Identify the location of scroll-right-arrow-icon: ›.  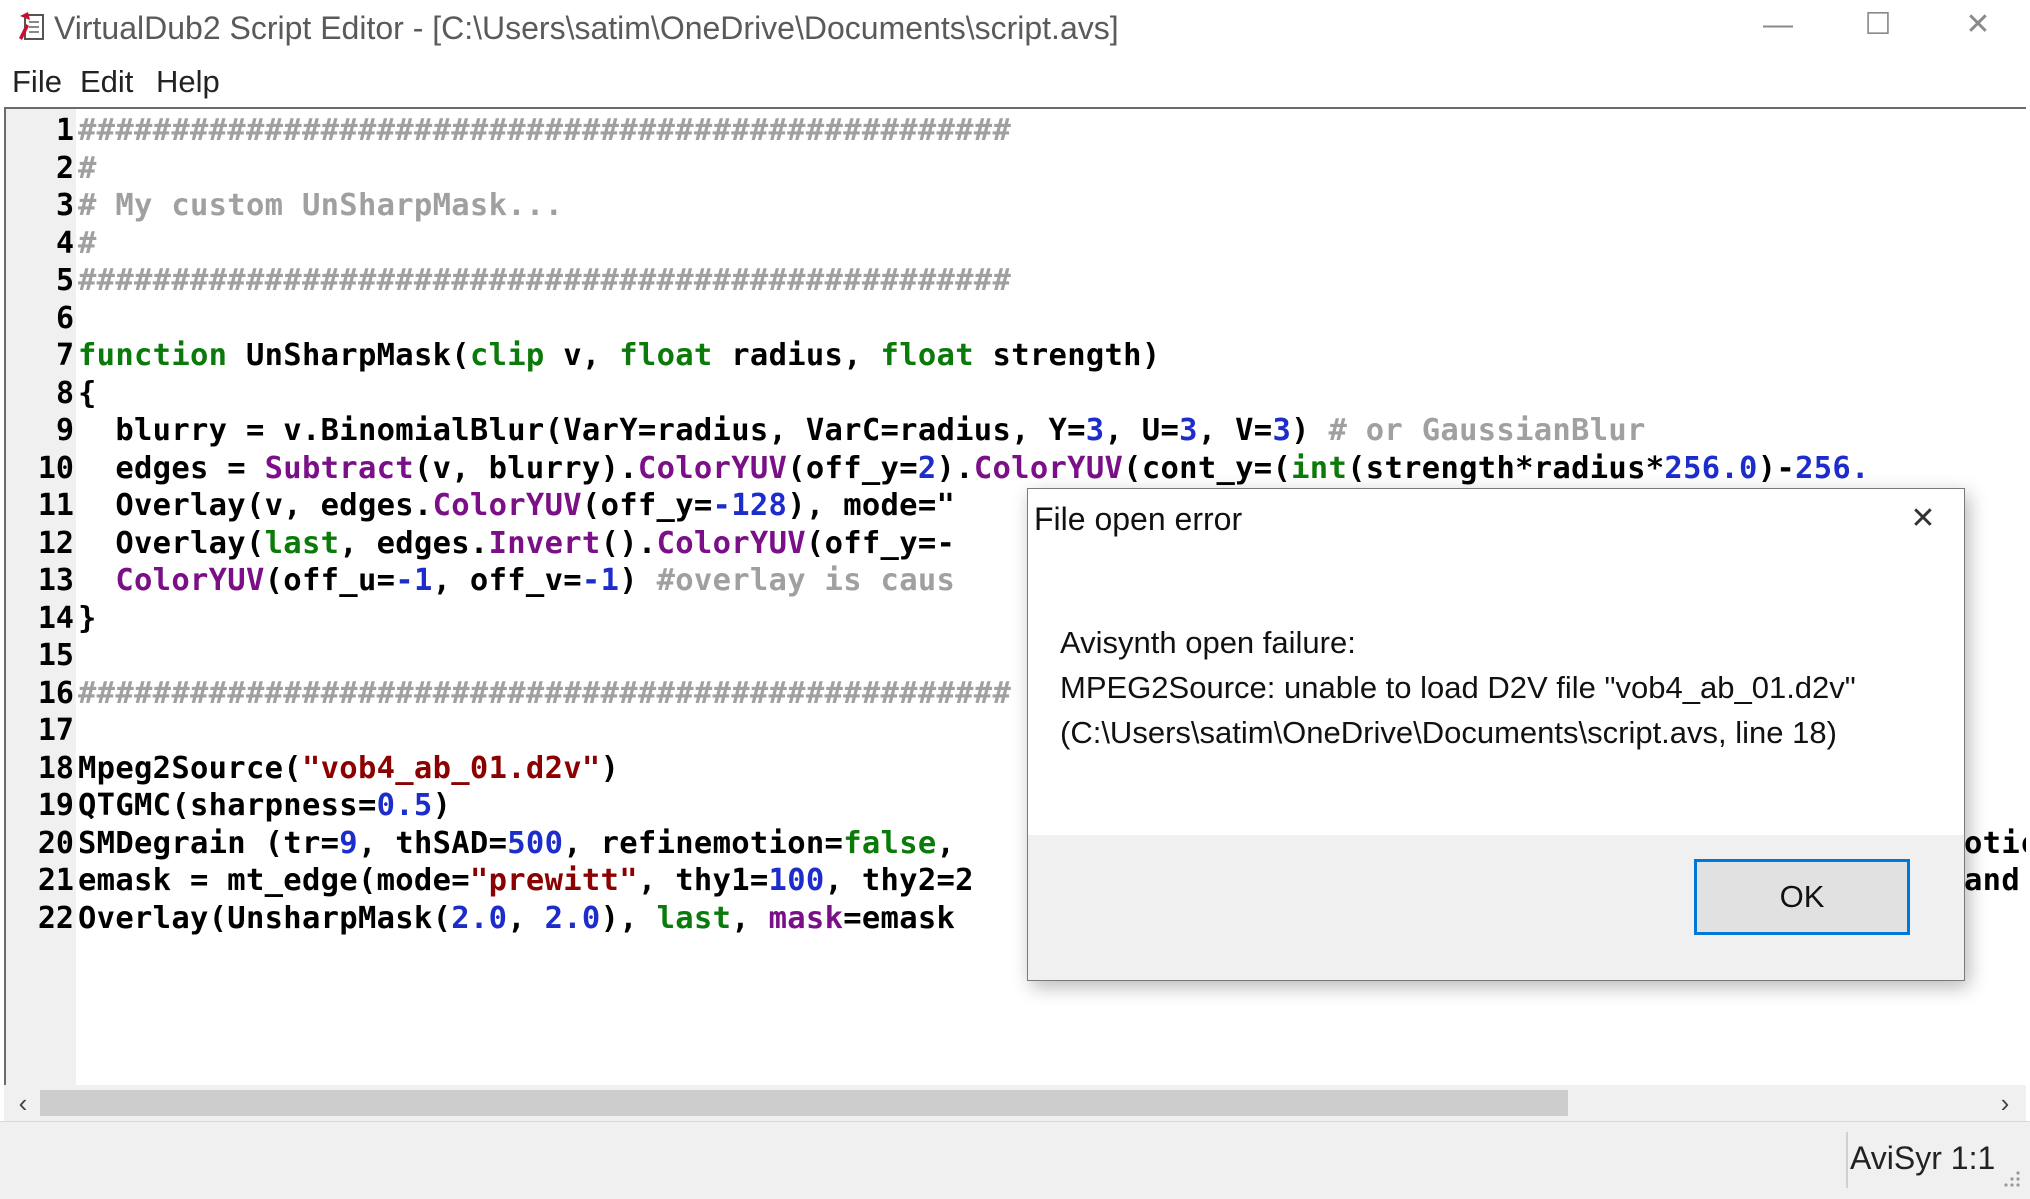
(2005, 1103).